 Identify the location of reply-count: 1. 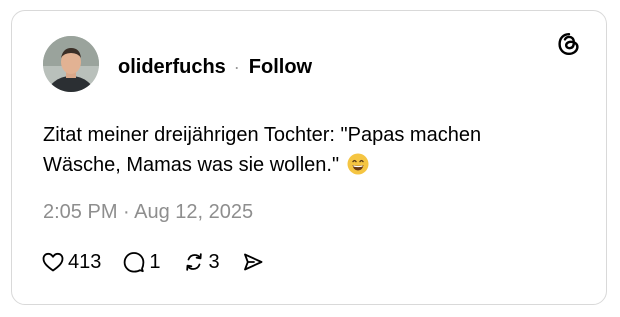
(155, 262).